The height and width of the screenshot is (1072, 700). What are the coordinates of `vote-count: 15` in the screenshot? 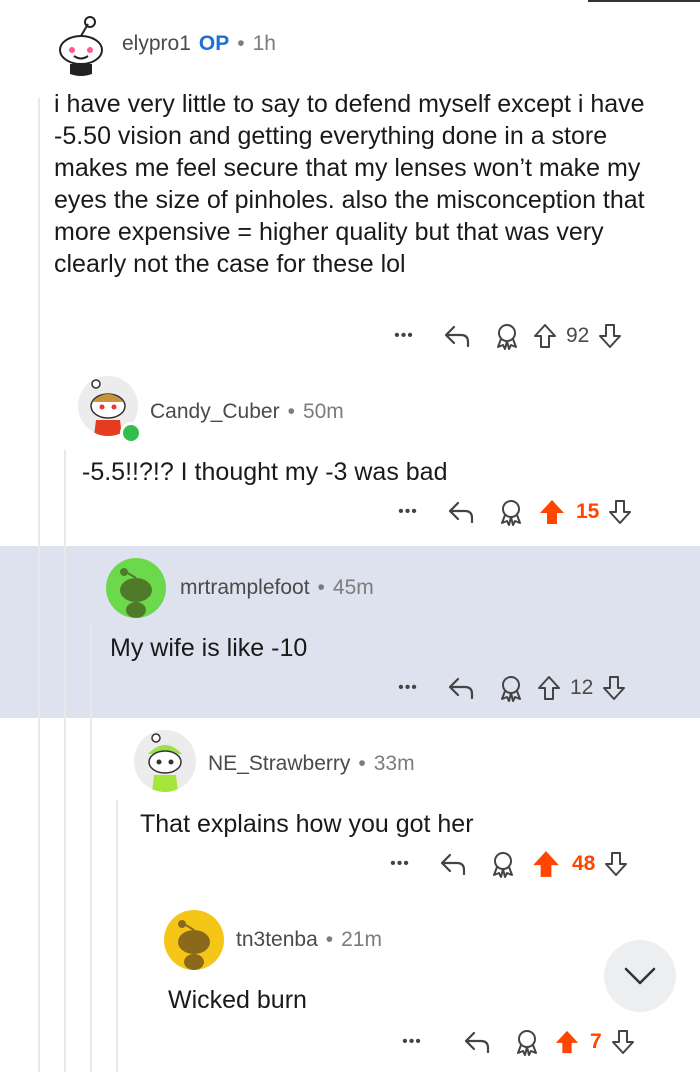 It's located at (588, 511).